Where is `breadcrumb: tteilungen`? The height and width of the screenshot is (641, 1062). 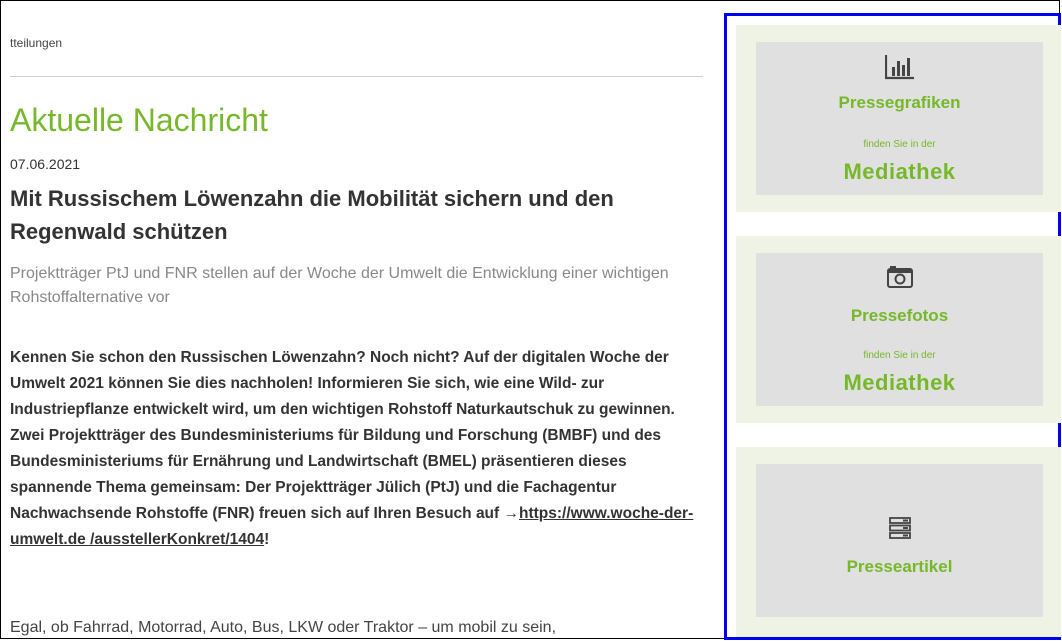 breadcrumb: tteilungen is located at coordinates (36, 43).